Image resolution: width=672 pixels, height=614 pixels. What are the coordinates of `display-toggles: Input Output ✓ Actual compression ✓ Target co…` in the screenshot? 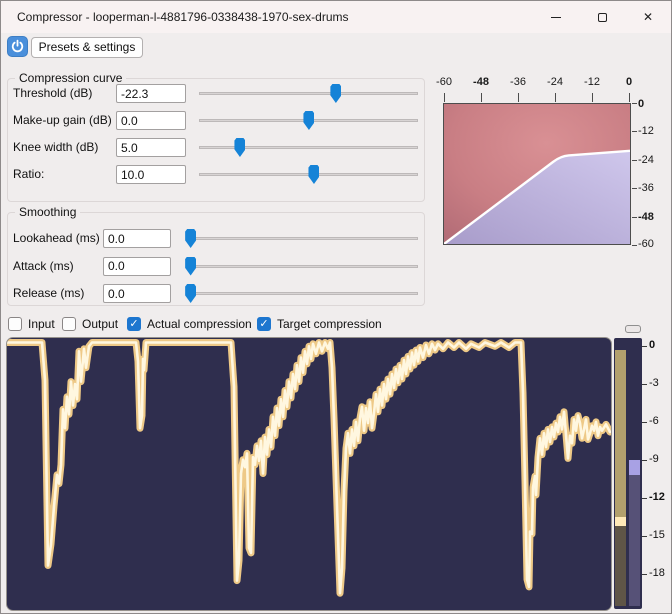 It's located at (216, 323).